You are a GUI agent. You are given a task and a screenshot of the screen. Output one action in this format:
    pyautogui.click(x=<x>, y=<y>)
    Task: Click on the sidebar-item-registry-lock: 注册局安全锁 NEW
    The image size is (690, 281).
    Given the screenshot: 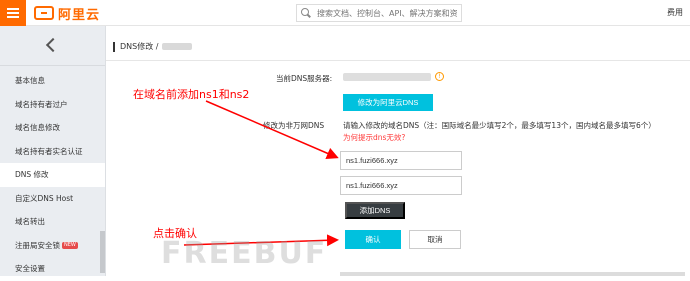 What is the action you would take?
    pyautogui.click(x=52, y=246)
    